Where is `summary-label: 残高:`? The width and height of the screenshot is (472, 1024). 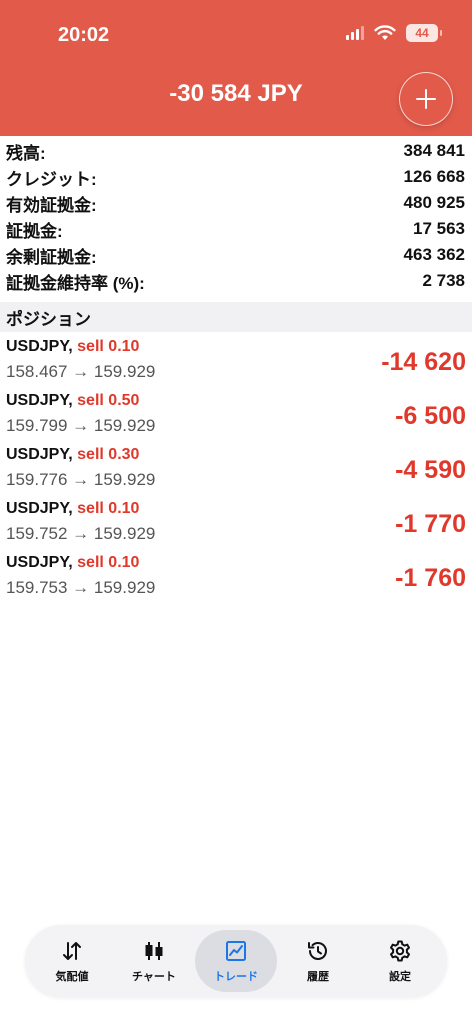 summary-label: 残高: is located at coordinates (26, 153).